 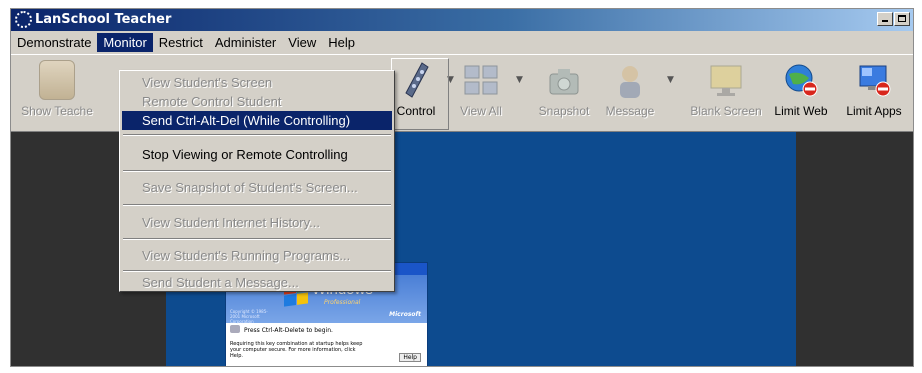 I want to click on limit-web-button: Limit Web, so click(x=801, y=89).